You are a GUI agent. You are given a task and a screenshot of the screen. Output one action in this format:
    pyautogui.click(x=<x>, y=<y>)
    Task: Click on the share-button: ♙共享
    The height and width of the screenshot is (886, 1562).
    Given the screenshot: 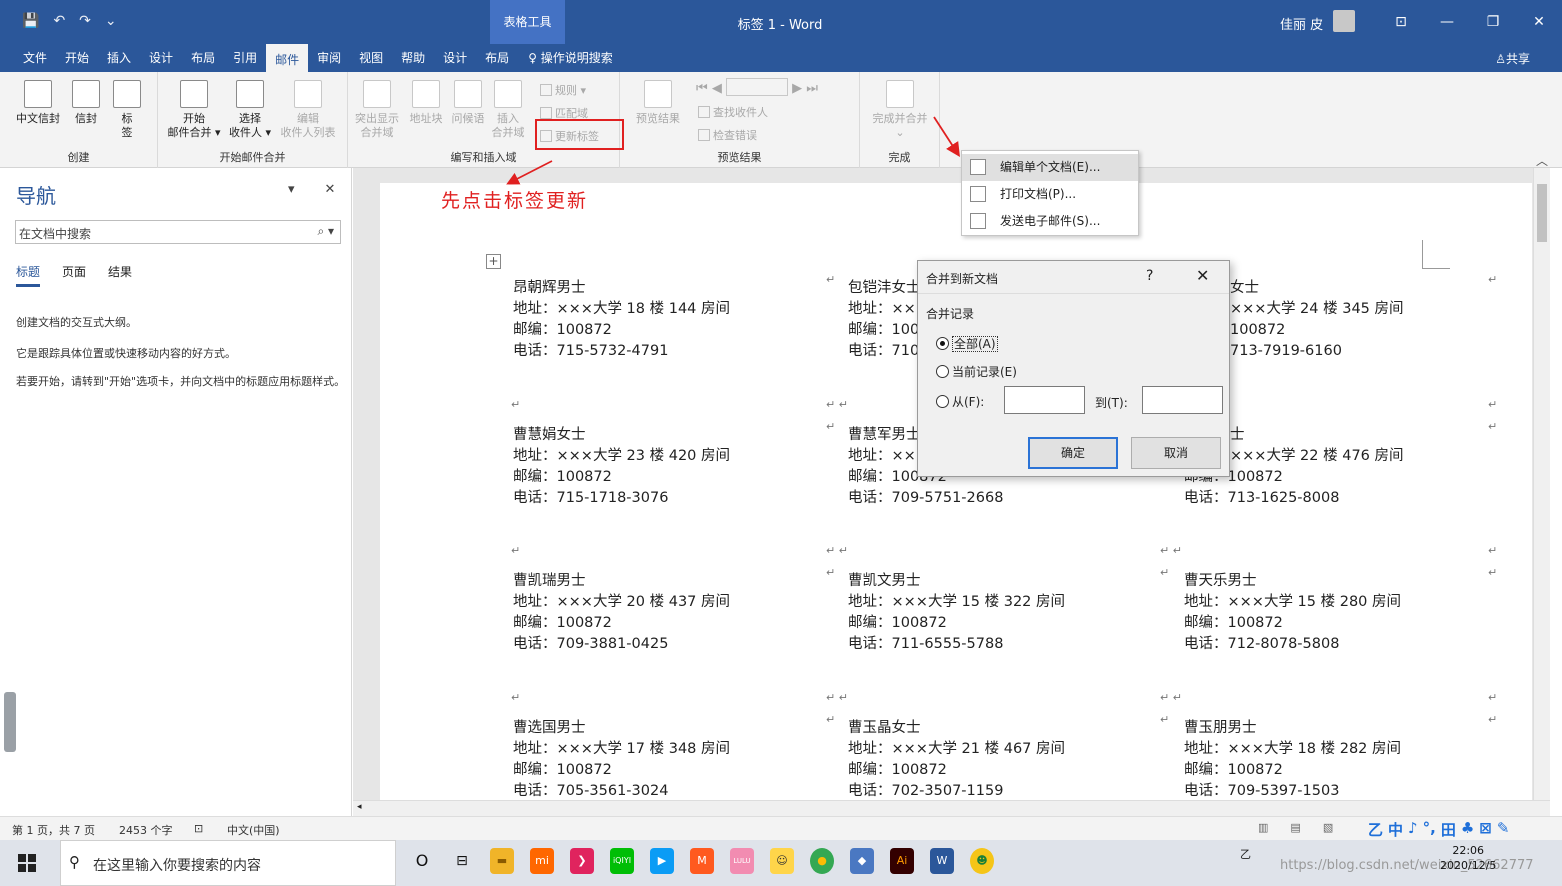 What is the action you would take?
    pyautogui.click(x=1512, y=58)
    